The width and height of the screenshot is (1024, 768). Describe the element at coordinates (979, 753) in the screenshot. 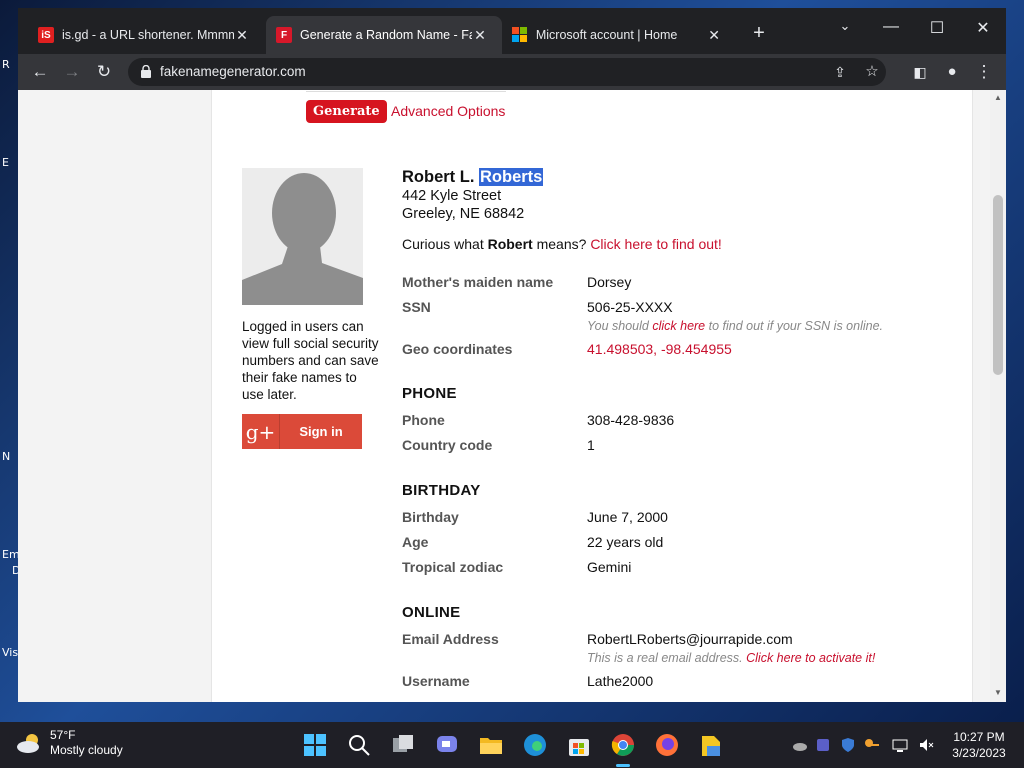

I see `clock-date: 3/23/2023` at that location.